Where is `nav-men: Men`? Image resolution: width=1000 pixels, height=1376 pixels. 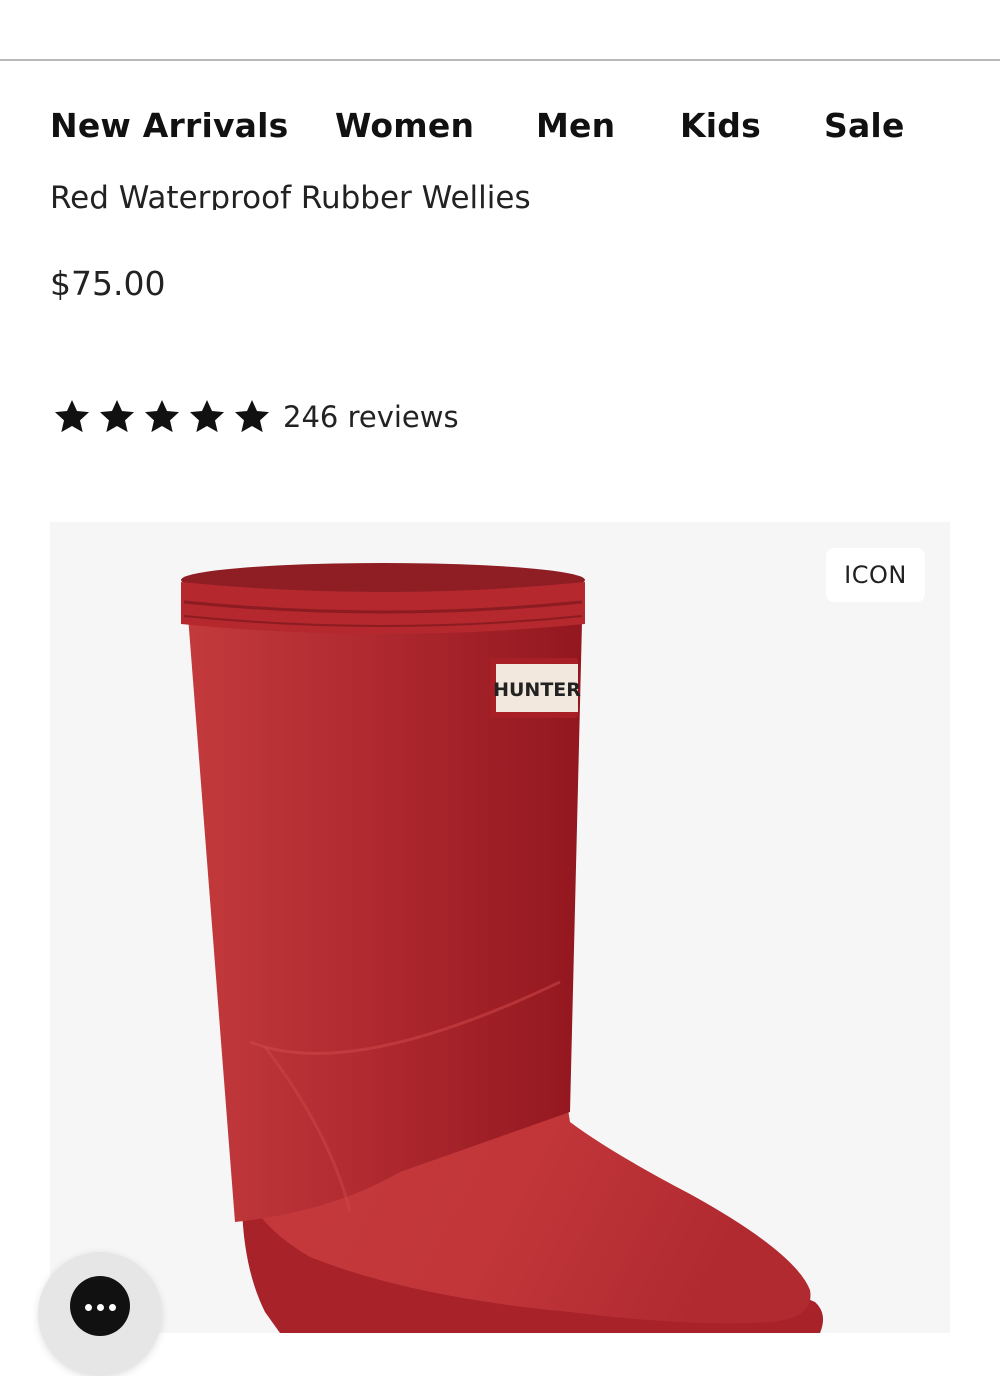 nav-men: Men is located at coordinates (575, 126).